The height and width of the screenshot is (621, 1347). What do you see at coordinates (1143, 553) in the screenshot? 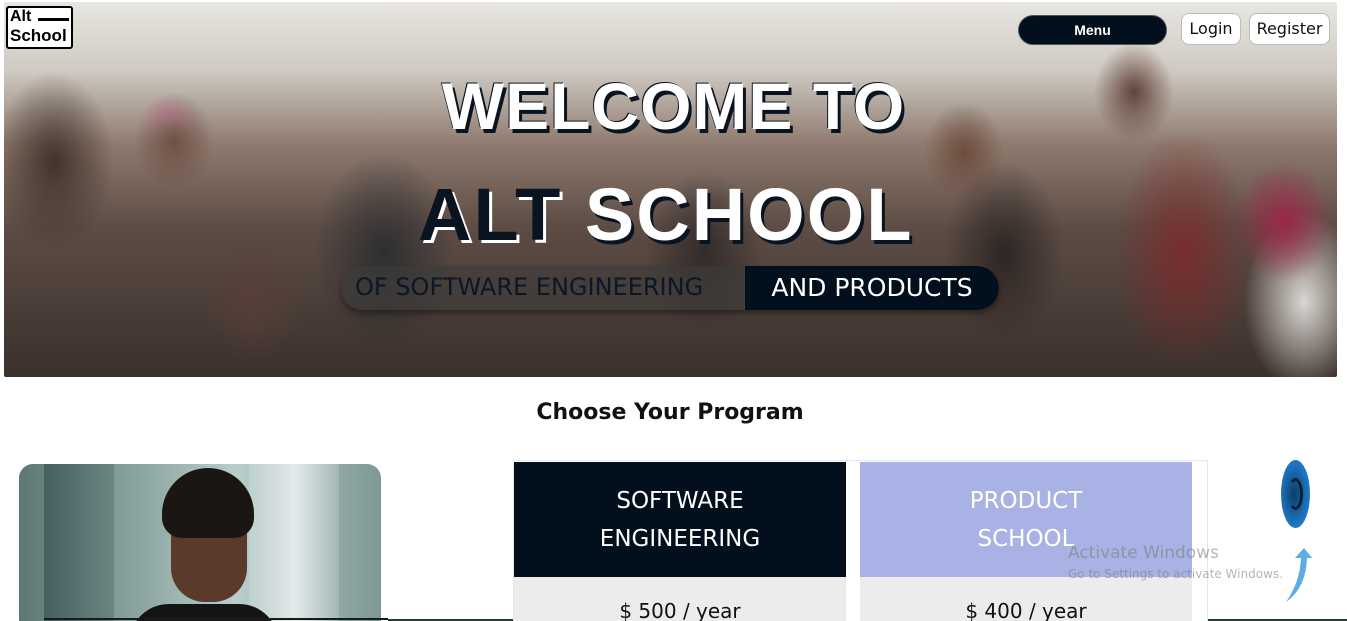
I see `watermark-title: Activate Windows` at bounding box center [1143, 553].